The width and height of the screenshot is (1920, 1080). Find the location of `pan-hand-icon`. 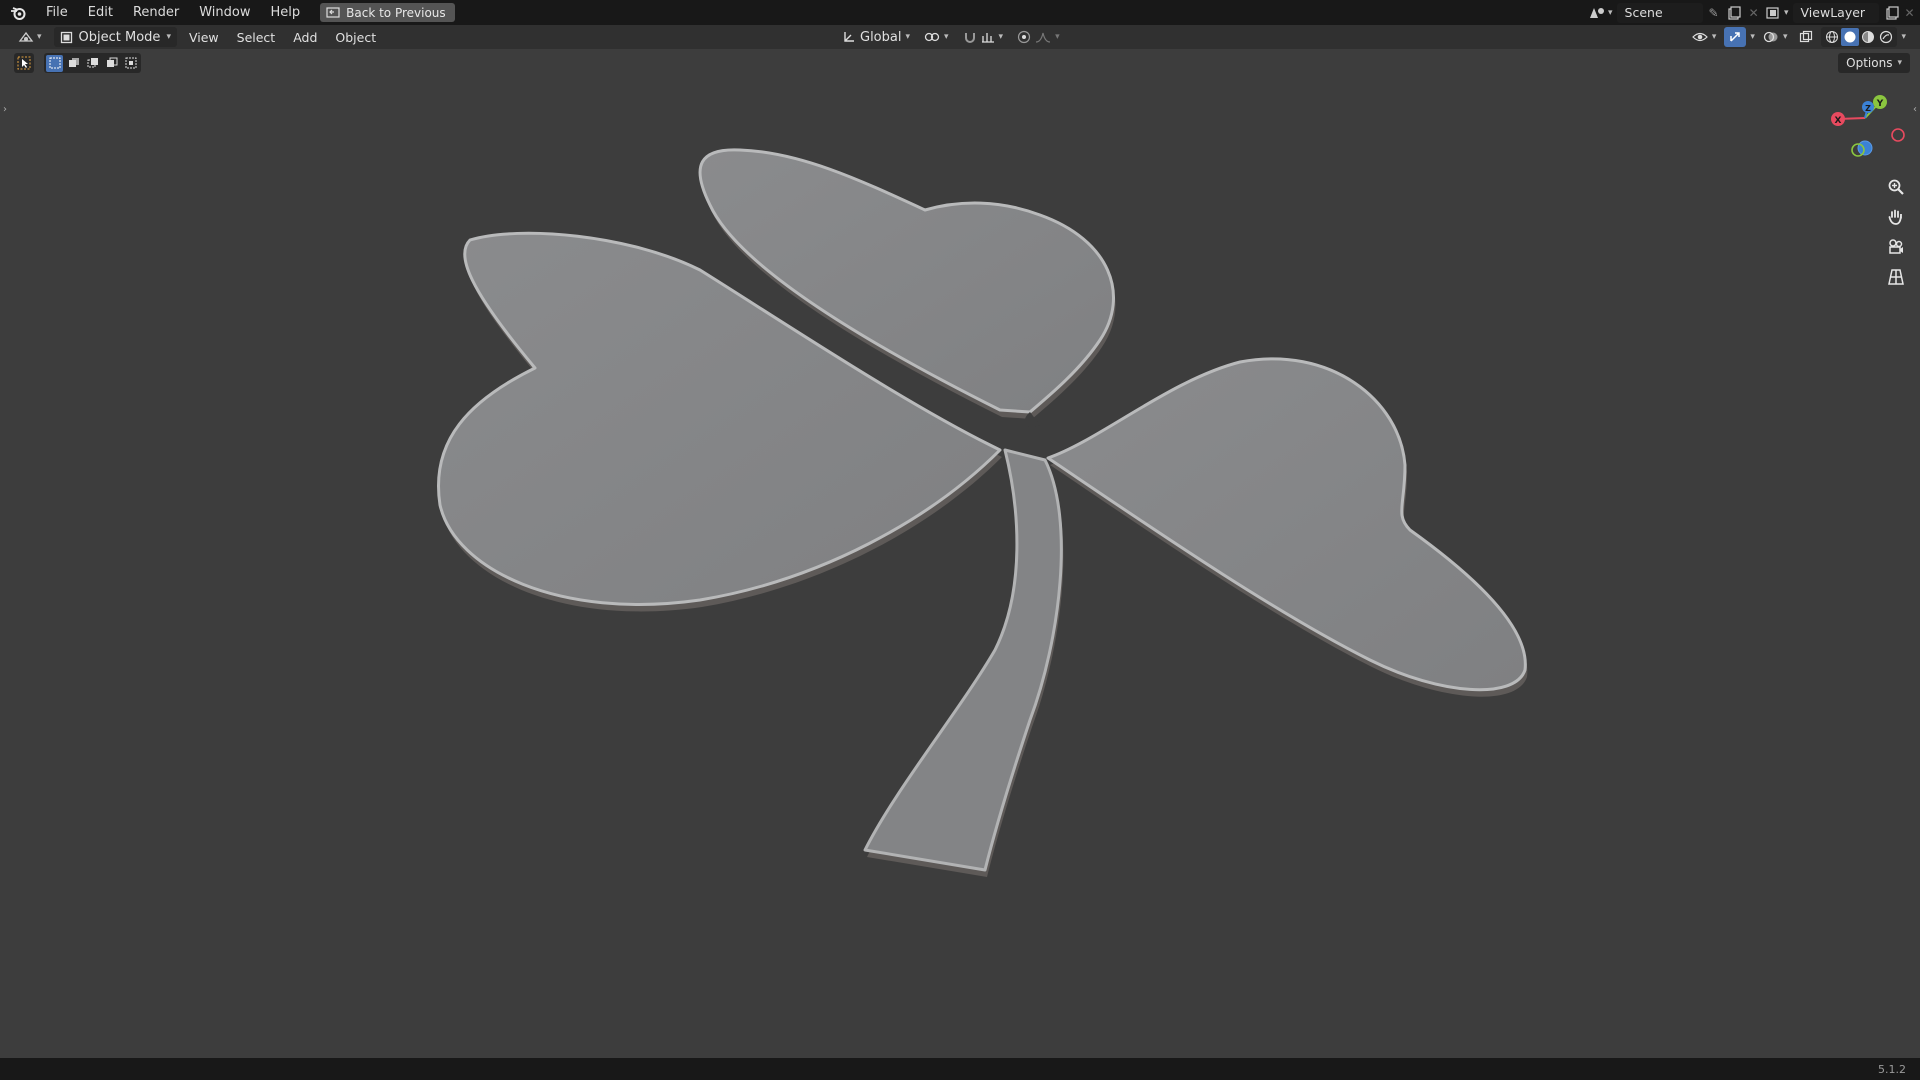

pan-hand-icon is located at coordinates (1895, 217).